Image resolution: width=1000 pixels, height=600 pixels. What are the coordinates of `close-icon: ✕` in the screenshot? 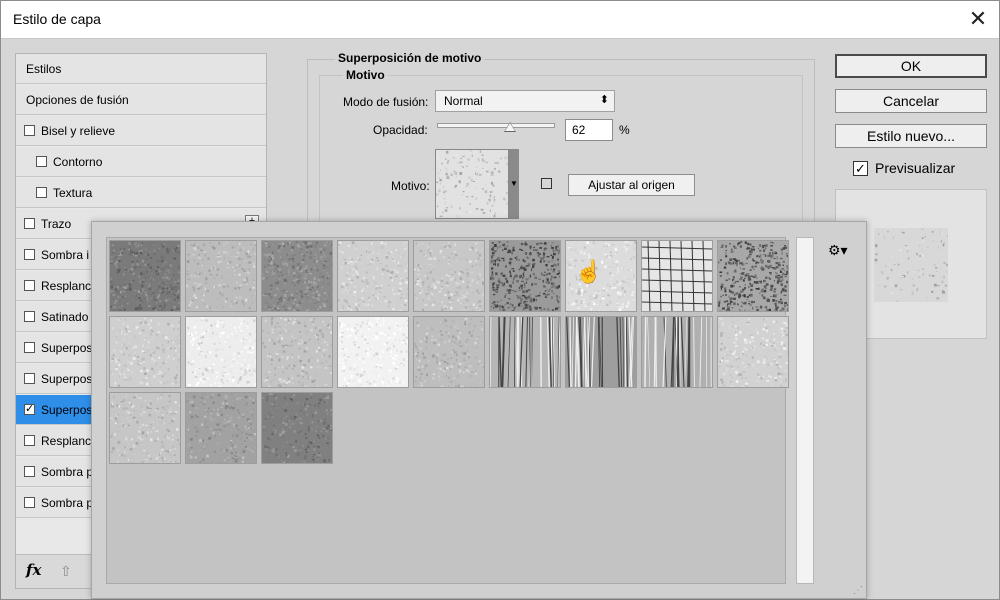 It's located at (978, 20).